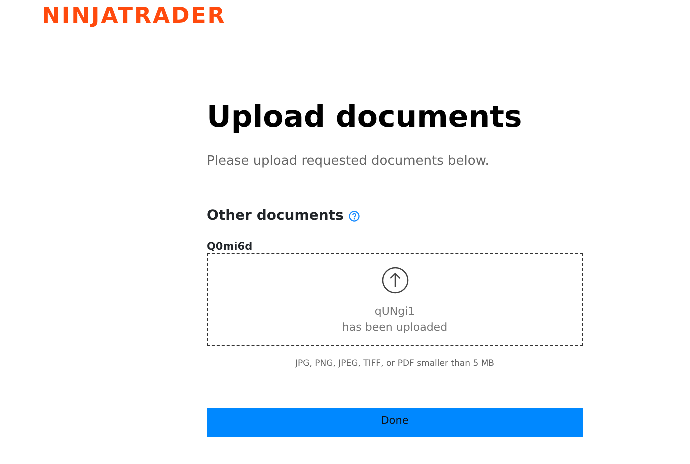 Image resolution: width=690 pixels, height=464 pixels. I want to click on upload-icon, so click(395, 280).